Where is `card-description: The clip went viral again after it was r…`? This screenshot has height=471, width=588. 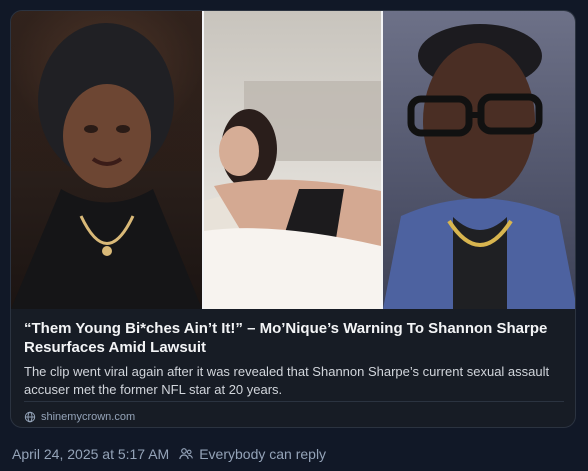 card-description: The clip went viral again after it was r… is located at coordinates (287, 380).